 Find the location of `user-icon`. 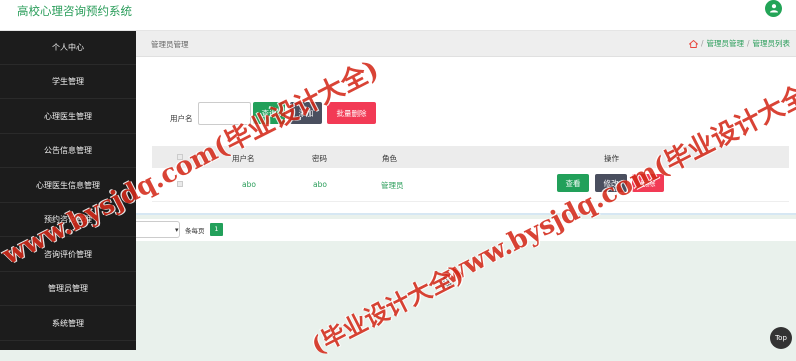

user-icon is located at coordinates (773, 8).